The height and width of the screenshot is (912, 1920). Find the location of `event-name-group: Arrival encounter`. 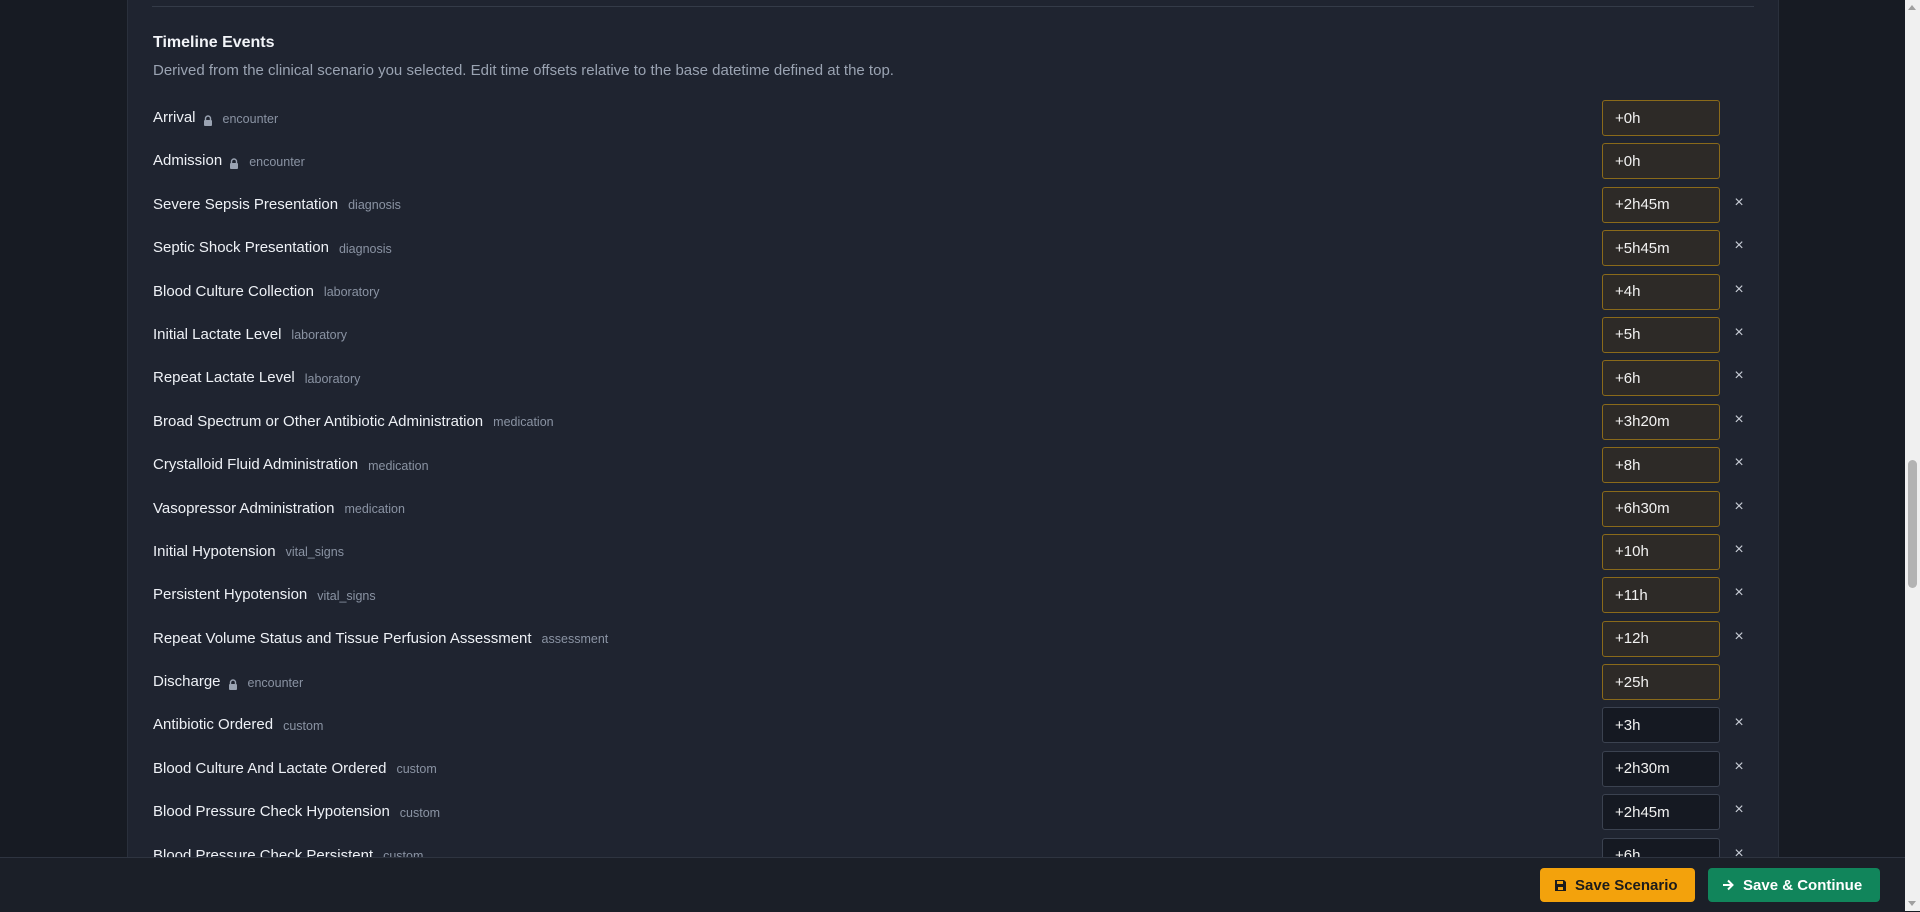

event-name-group: Arrival encounter is located at coordinates (215, 117).